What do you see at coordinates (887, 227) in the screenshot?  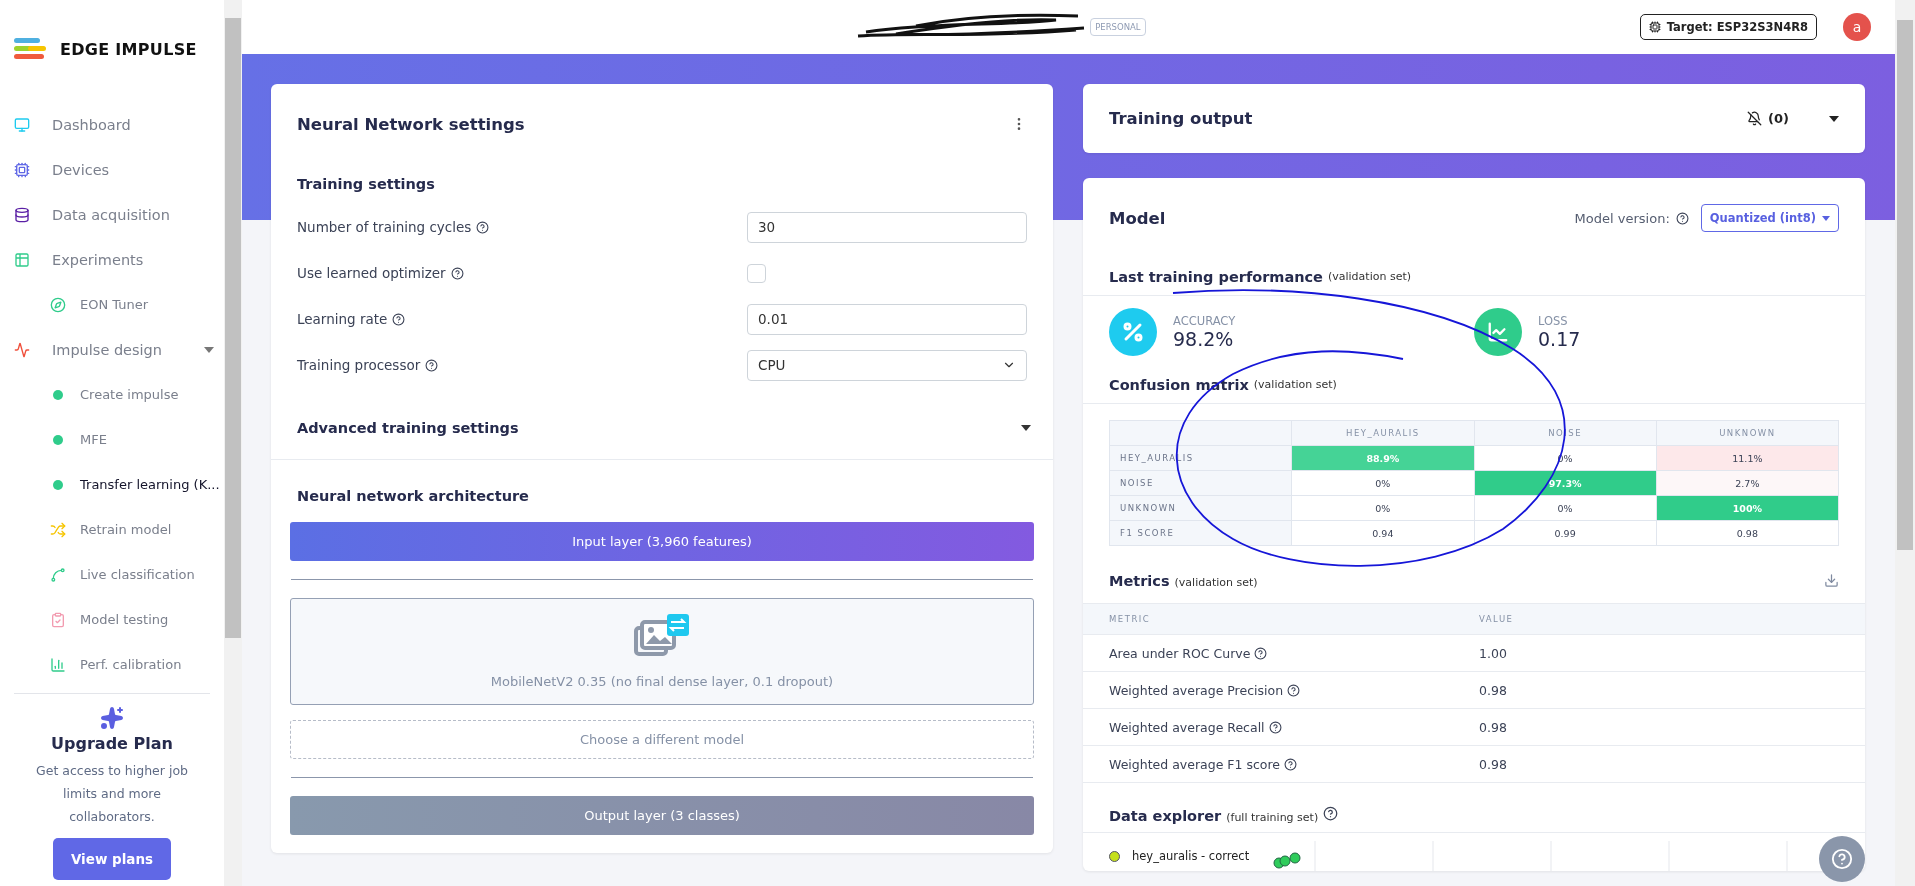 I see `number-field: 30` at bounding box center [887, 227].